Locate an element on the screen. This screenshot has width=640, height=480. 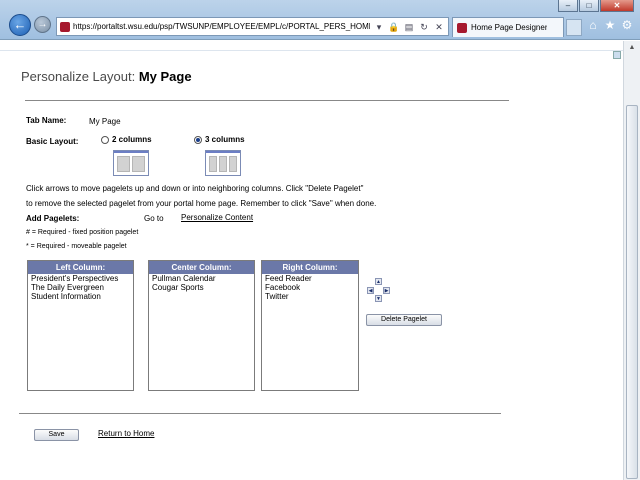
move-arrows: ▲ ◀ ▶ ▼ is located at coordinates (379, 290).